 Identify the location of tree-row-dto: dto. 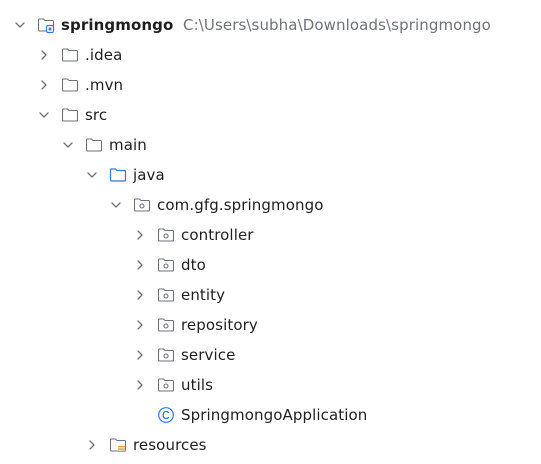
(270, 265).